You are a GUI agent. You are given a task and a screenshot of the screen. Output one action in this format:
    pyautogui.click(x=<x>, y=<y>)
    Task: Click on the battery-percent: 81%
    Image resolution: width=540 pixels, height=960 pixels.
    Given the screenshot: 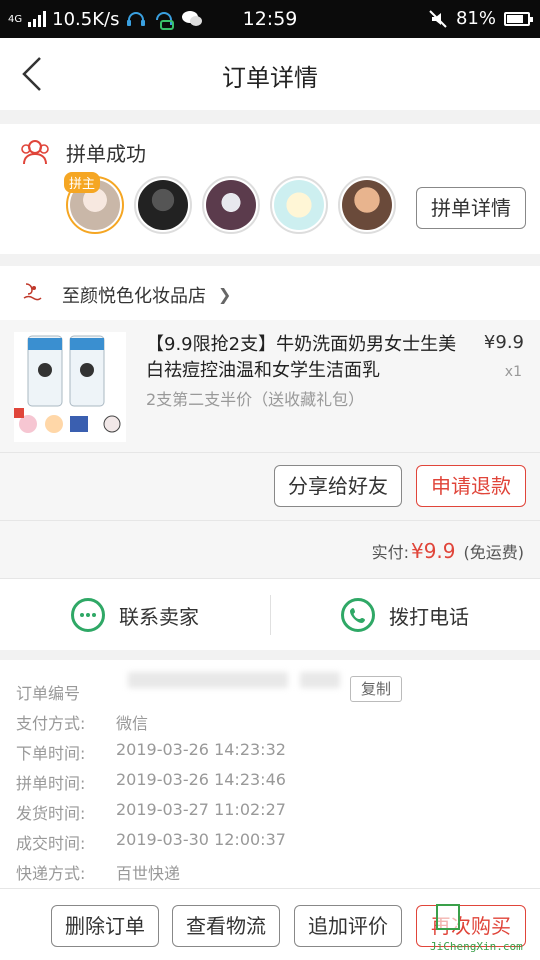 What is the action you would take?
    pyautogui.click(x=475, y=18)
    